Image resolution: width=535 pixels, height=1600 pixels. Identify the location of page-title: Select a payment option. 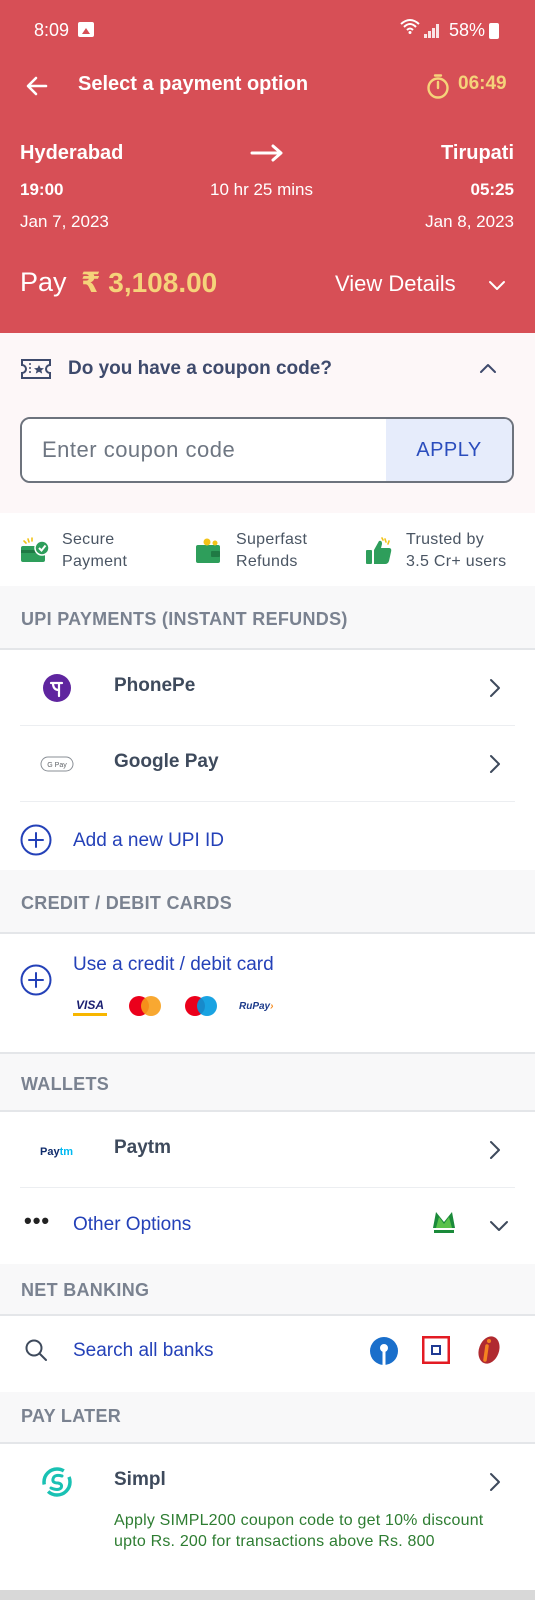
(193, 84).